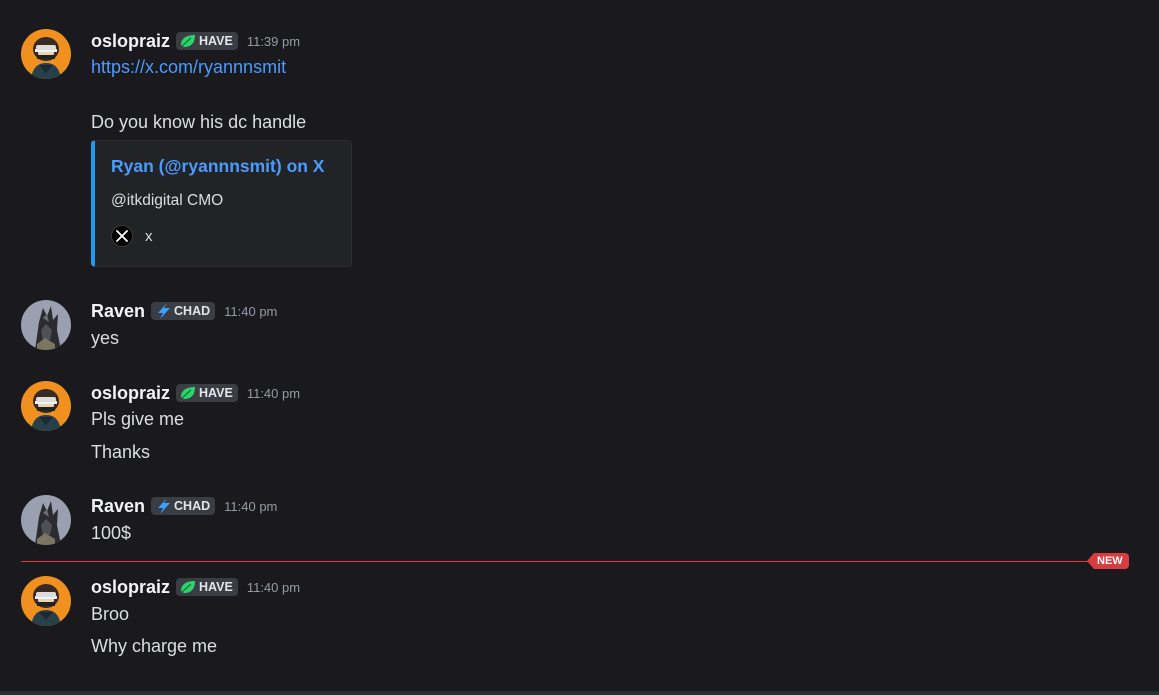 This screenshot has width=1159, height=695. I want to click on embed-description: @itkdigital CMO, so click(167, 200).